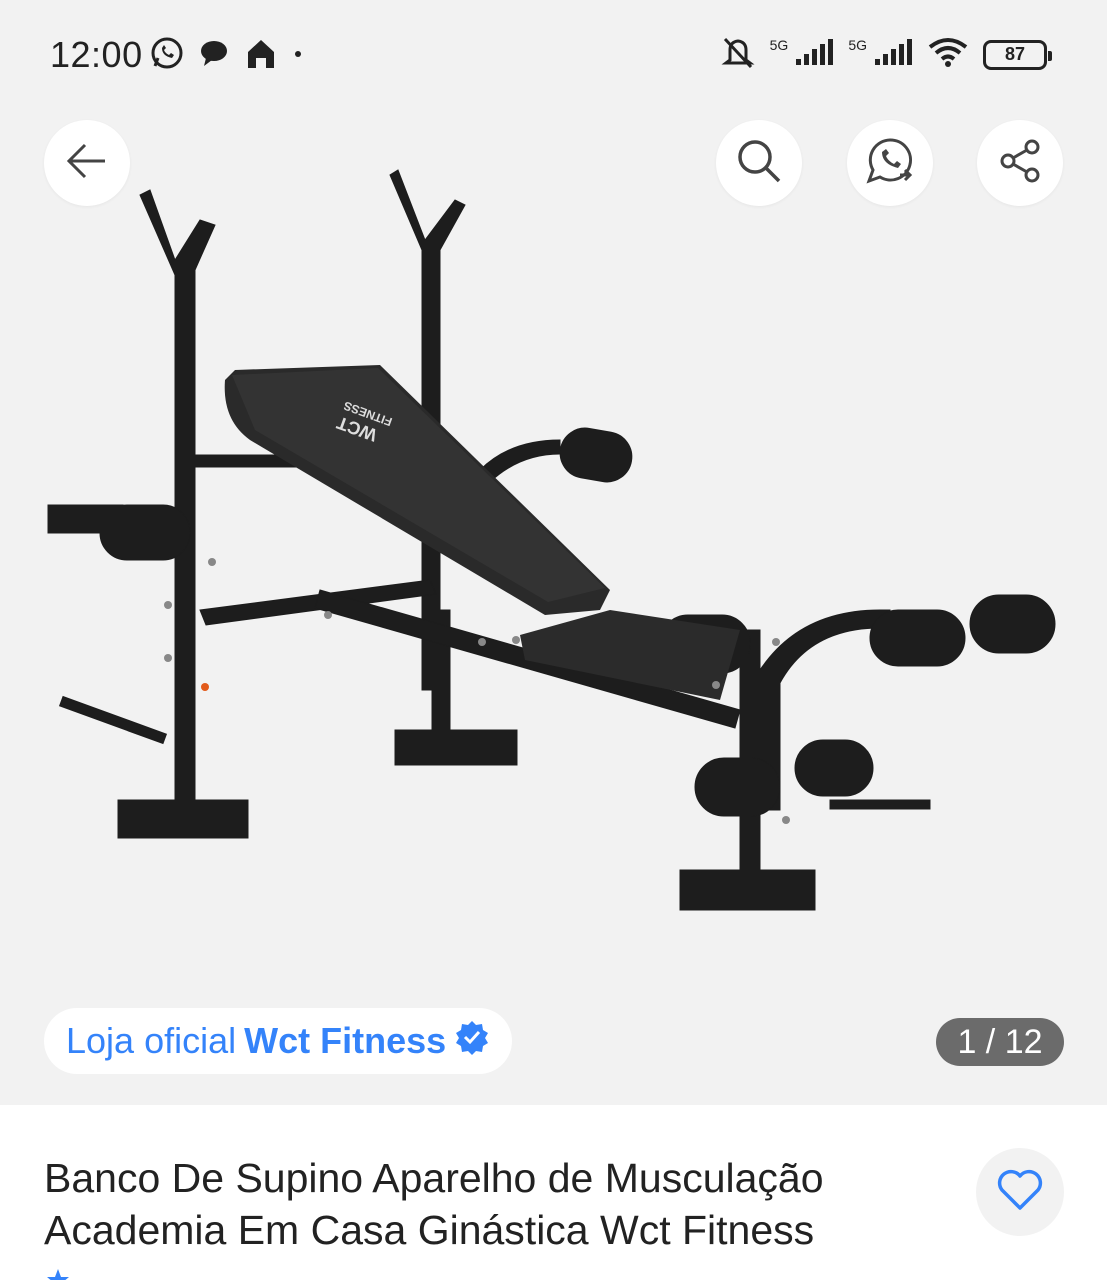 The height and width of the screenshot is (1280, 1107). I want to click on heart-icon, so click(1020, 1192).